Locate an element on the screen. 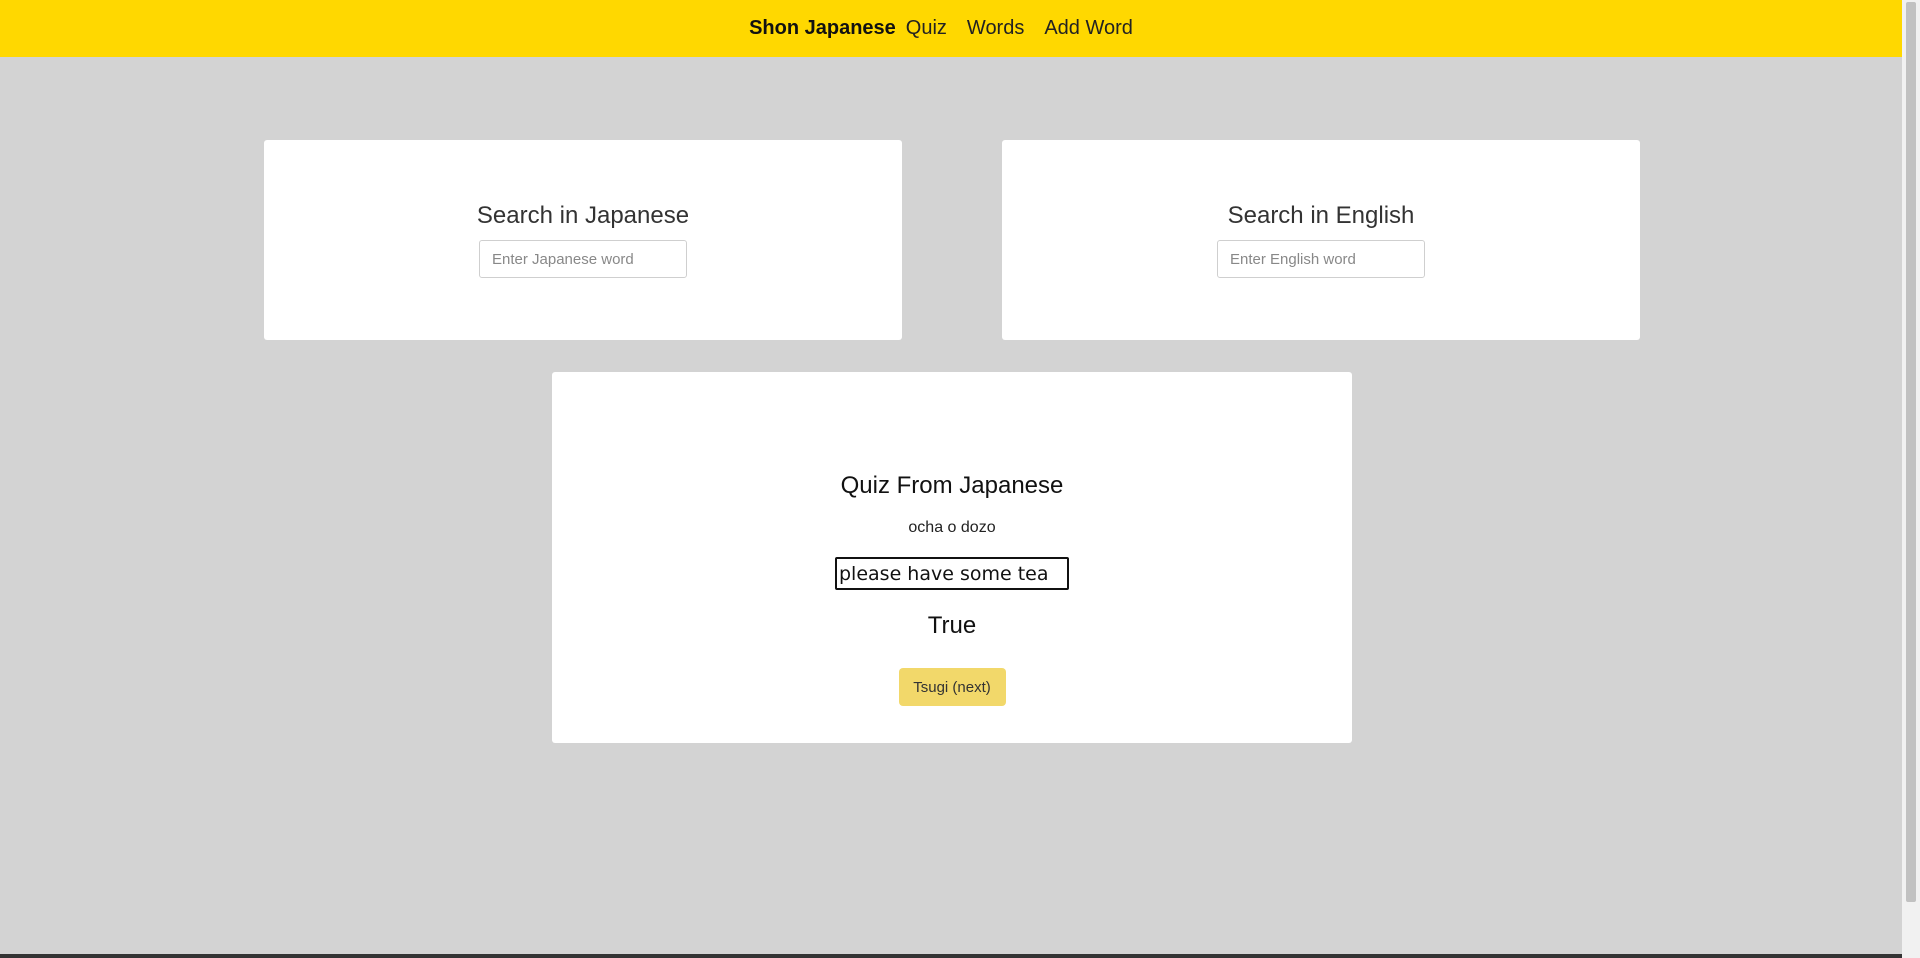 Image resolution: width=1920 pixels, height=958 pixels. nav-links: Shon Japanese Quiz Words Add Word is located at coordinates (951, 28).